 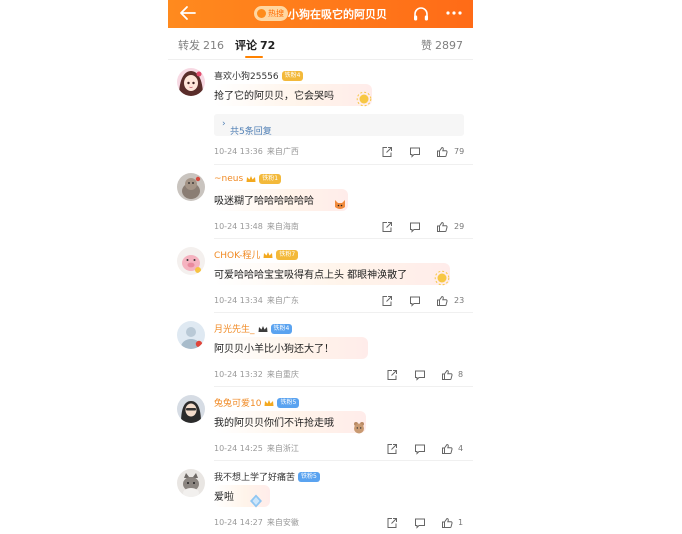 What do you see at coordinates (282, 448) in the screenshot?
I see `comment-location: 来自浙江` at bounding box center [282, 448].